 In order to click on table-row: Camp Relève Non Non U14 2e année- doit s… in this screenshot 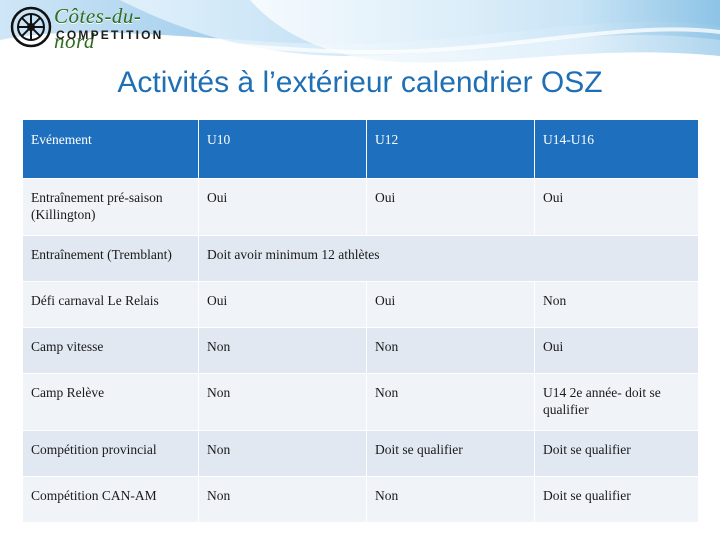, I will do `click(360, 401)`.